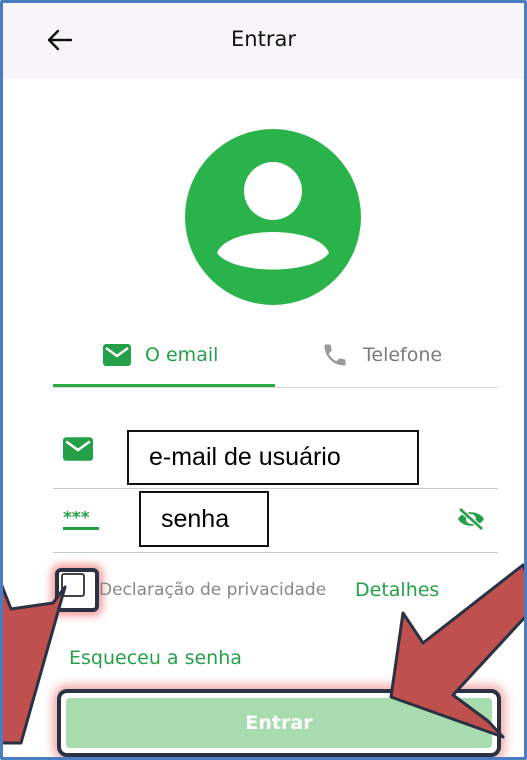  Describe the element at coordinates (213, 590) in the screenshot. I see `privacy-text: Declaração de privacidade` at that location.